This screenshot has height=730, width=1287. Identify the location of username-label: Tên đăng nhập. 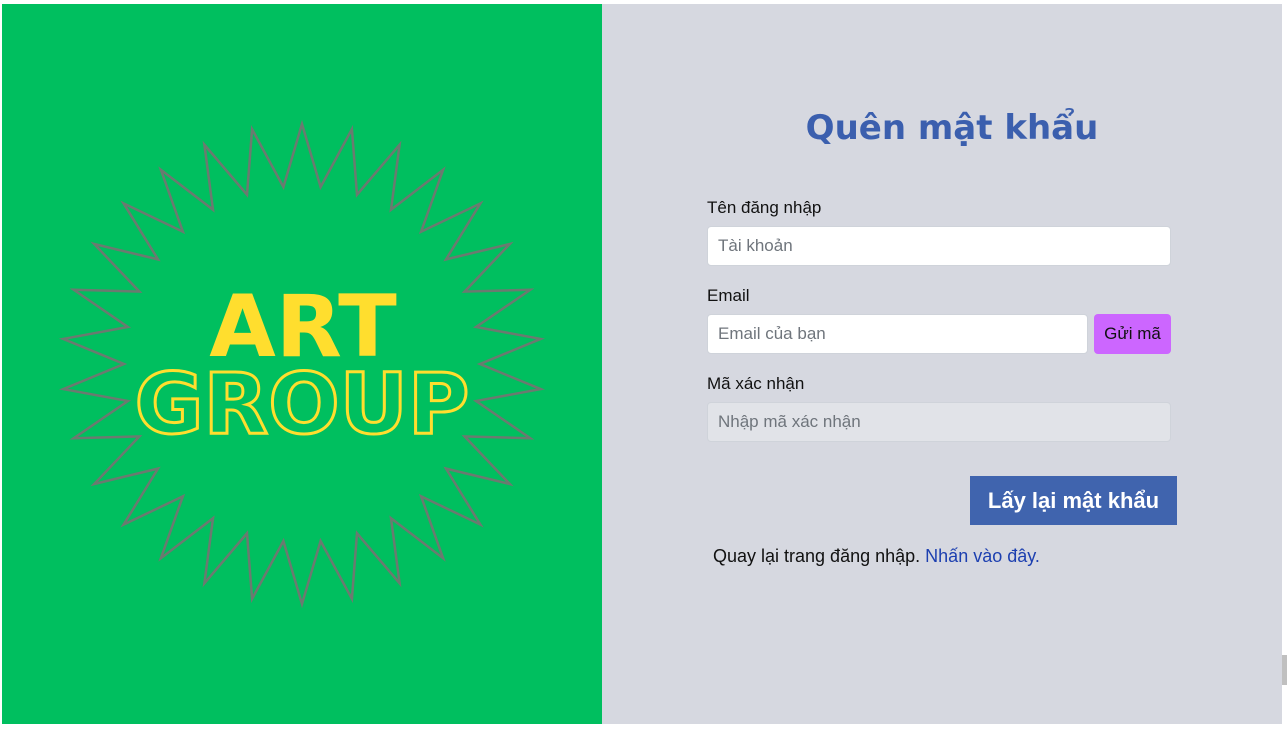
(764, 207).